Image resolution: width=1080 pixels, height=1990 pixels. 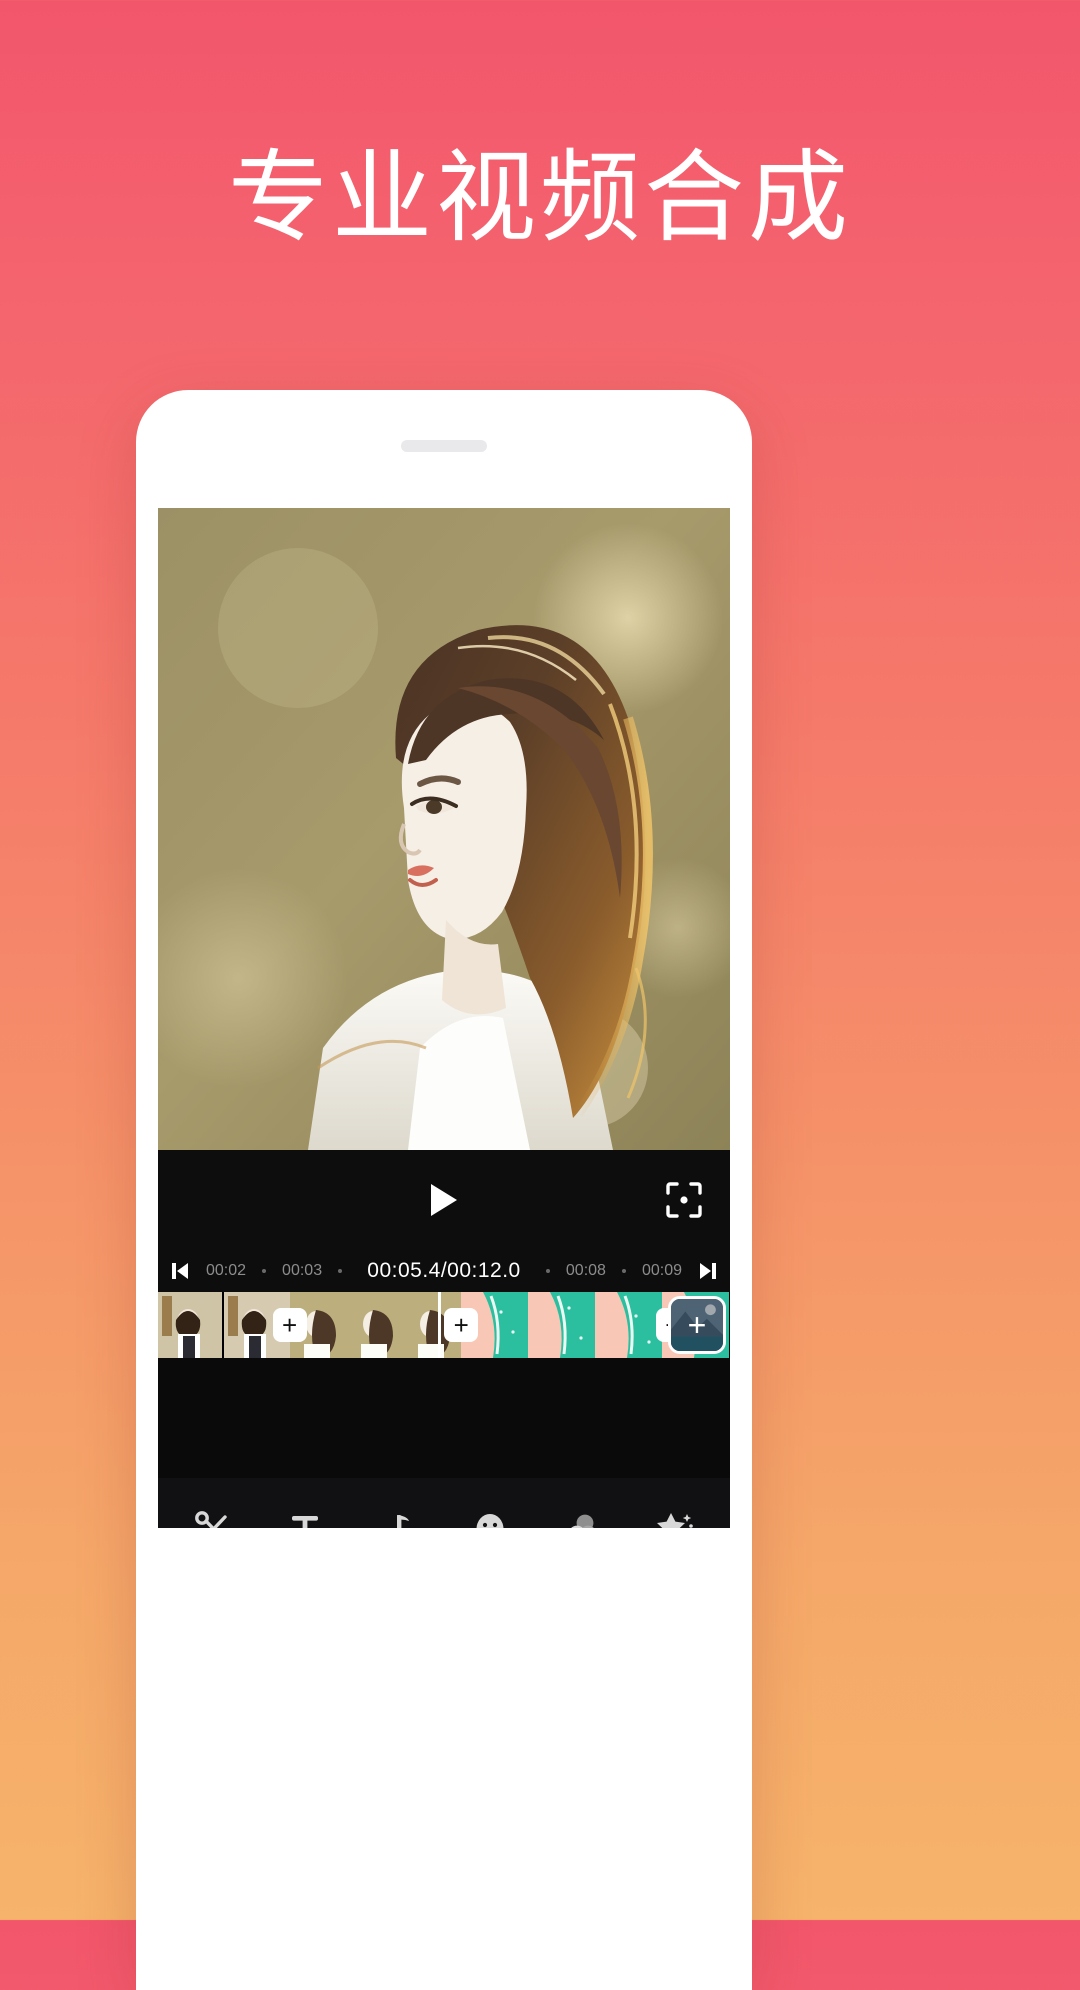 I want to click on tool-cut: 剪辑, so click(x=212, y=1517).